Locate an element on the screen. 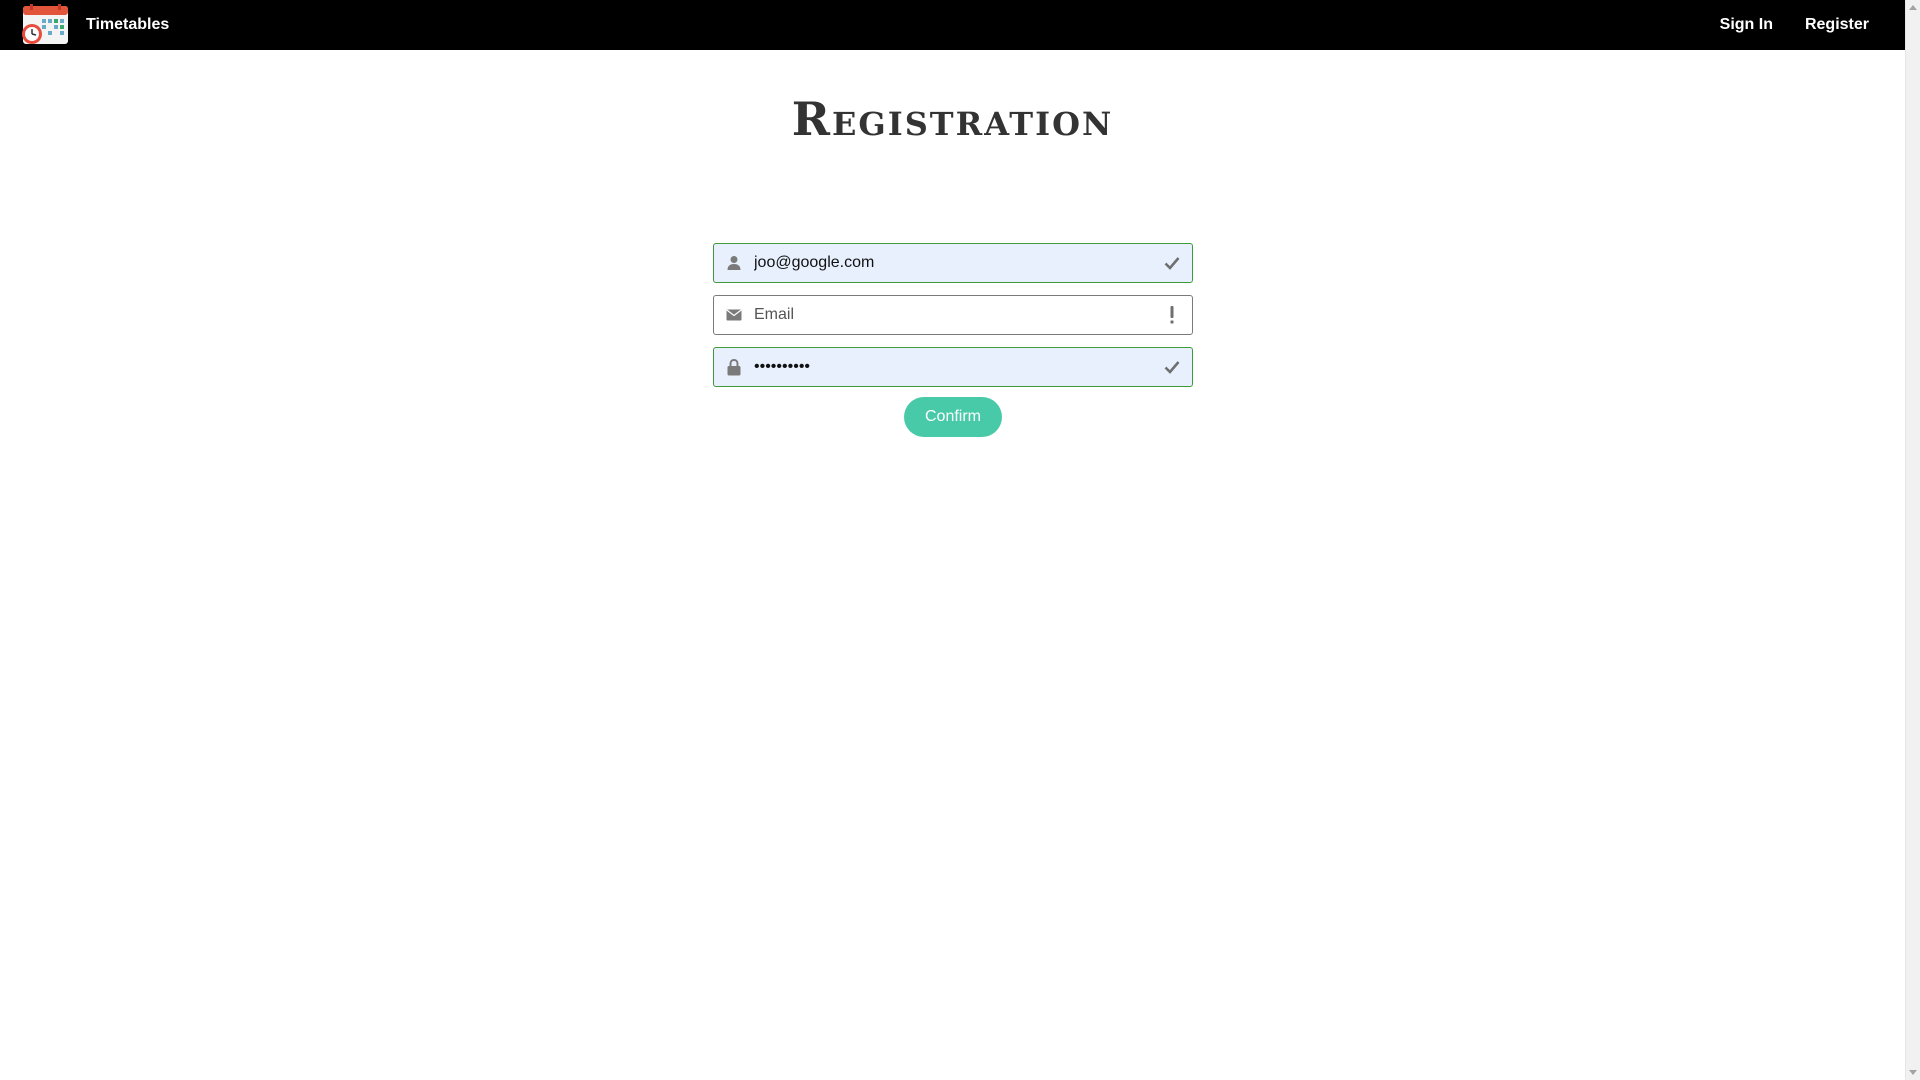  username-field is located at coordinates (953, 263).